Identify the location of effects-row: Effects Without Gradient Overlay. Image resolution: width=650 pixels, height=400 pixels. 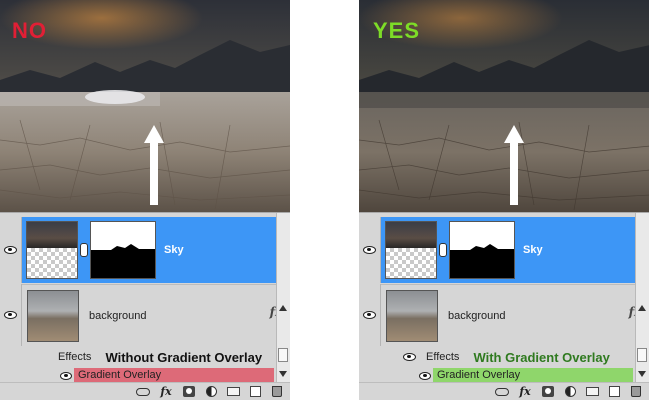
(145, 357).